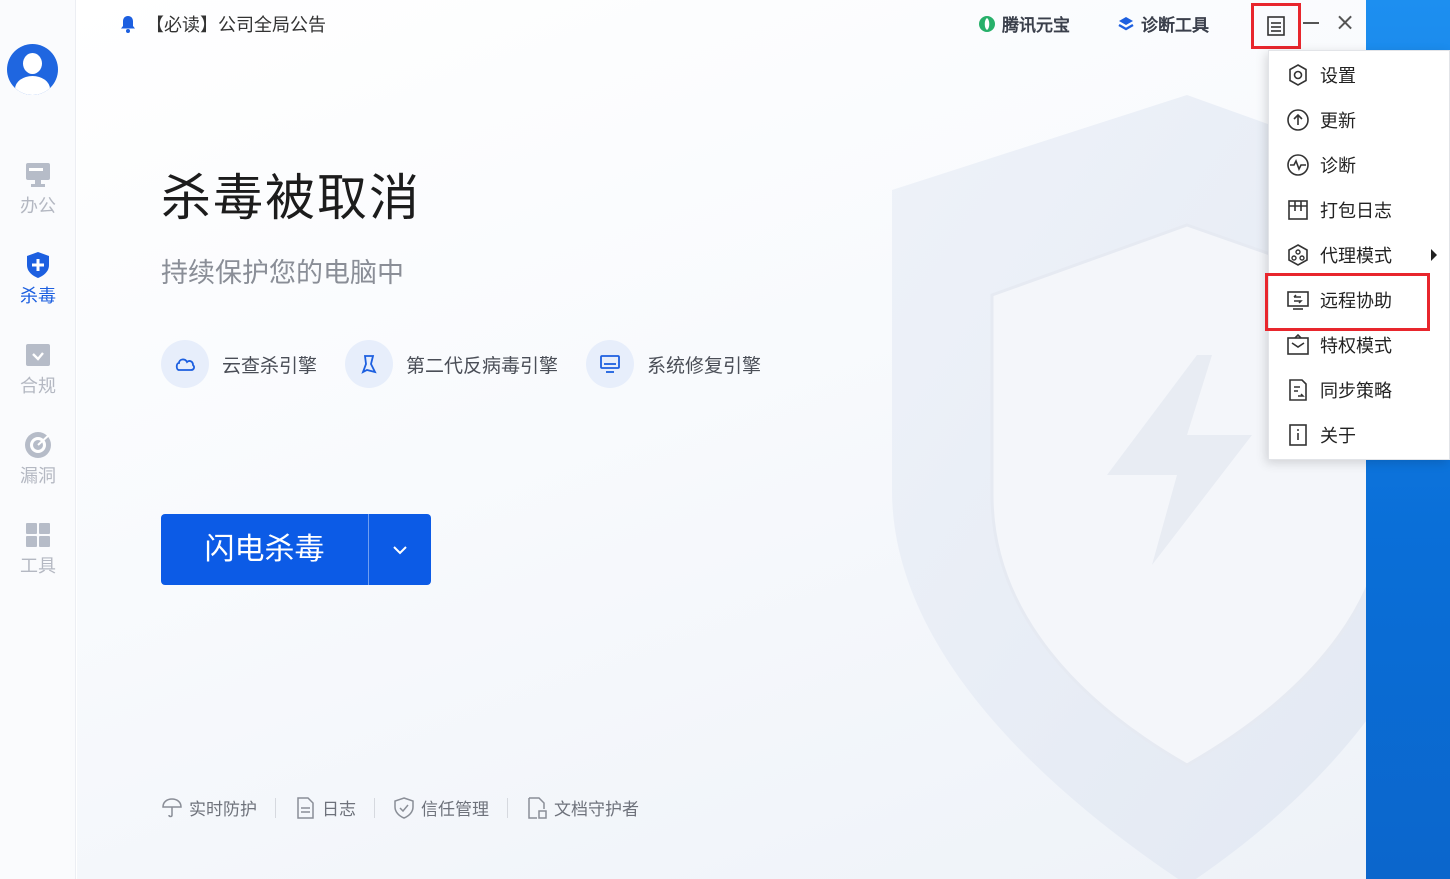  What do you see at coordinates (1298, 74) in the screenshot?
I see `settings-icon` at bounding box center [1298, 74].